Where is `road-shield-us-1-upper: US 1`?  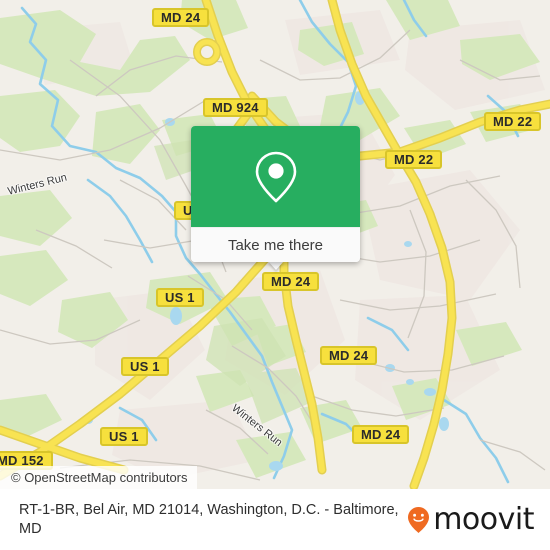 road-shield-us-1-upper: US 1 is located at coordinates (180, 297).